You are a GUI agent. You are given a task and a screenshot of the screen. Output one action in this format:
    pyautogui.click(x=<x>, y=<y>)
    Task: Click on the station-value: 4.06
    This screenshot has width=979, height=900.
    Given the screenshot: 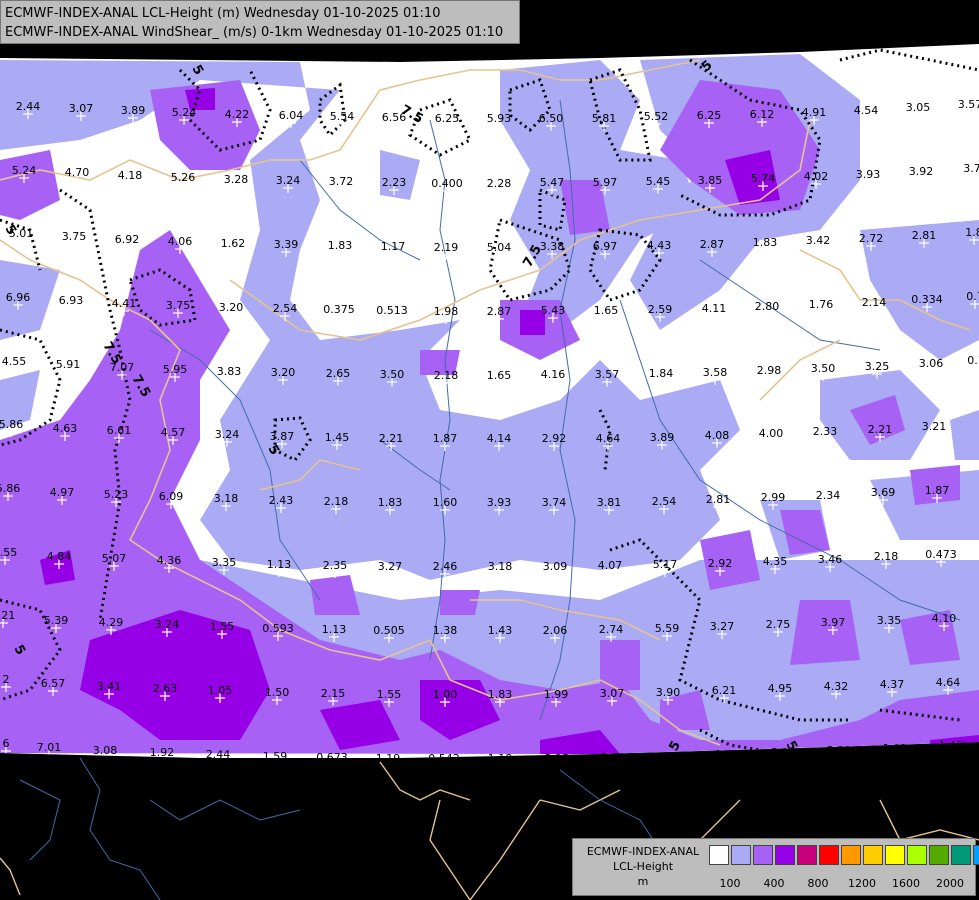 What is the action you would take?
    pyautogui.click(x=180, y=241)
    